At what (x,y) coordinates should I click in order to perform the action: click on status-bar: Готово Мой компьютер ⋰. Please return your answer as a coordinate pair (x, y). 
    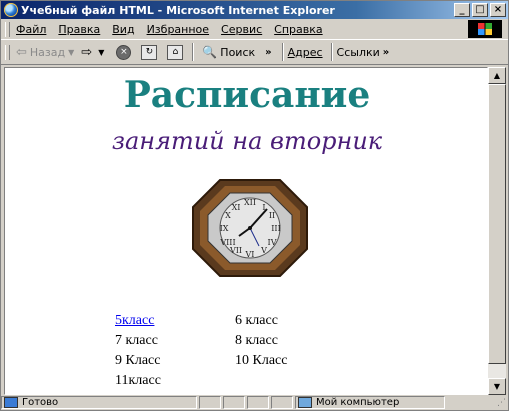
    Looking at the image, I should click on (254, 402).